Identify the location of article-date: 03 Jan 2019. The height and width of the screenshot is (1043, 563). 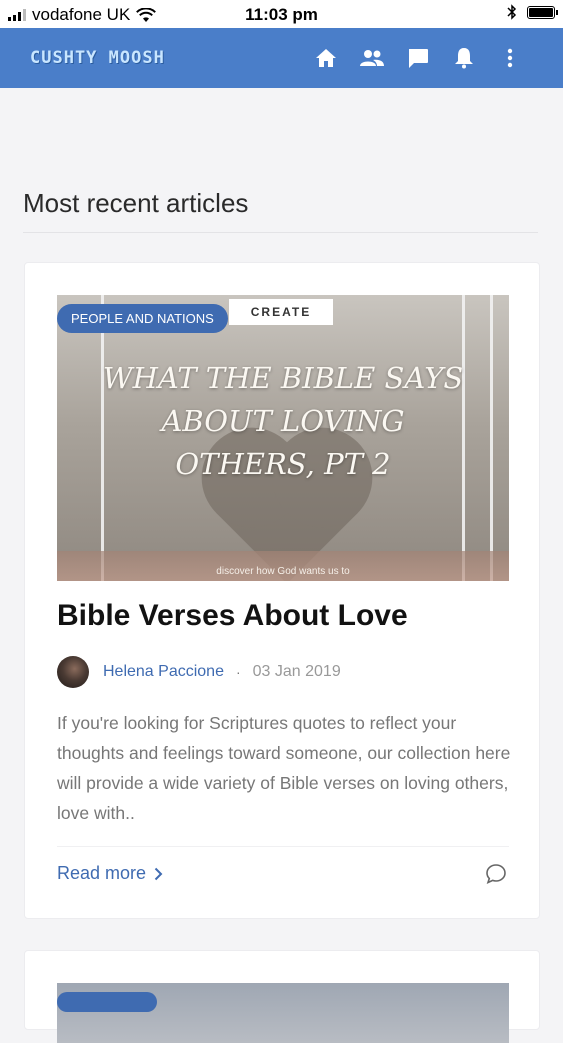
(296, 671).